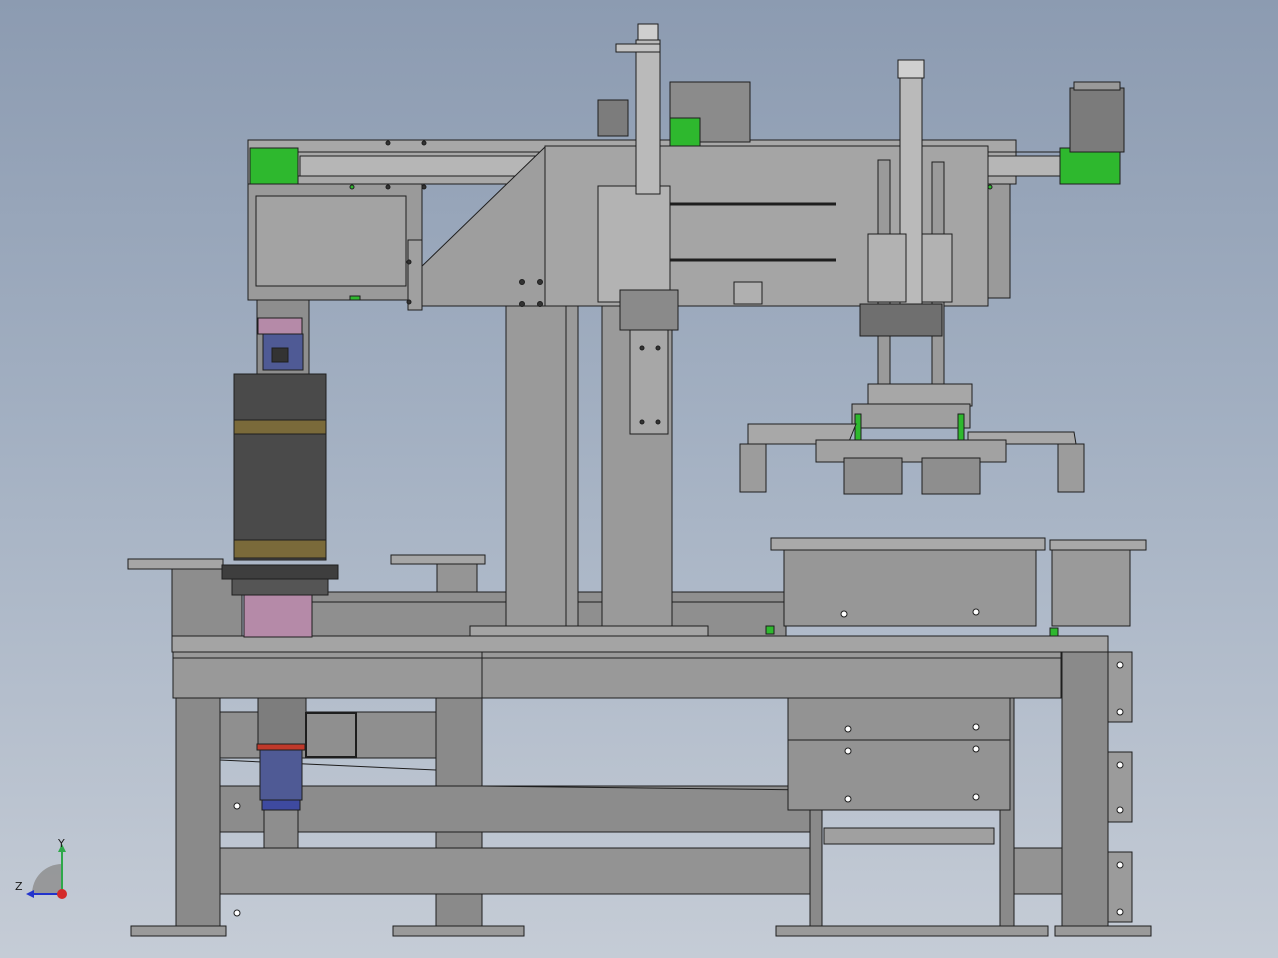 This screenshot has width=1278, height=958. Describe the element at coordinates (61, 843) in the screenshot. I see `y-axis-label: Y` at that location.